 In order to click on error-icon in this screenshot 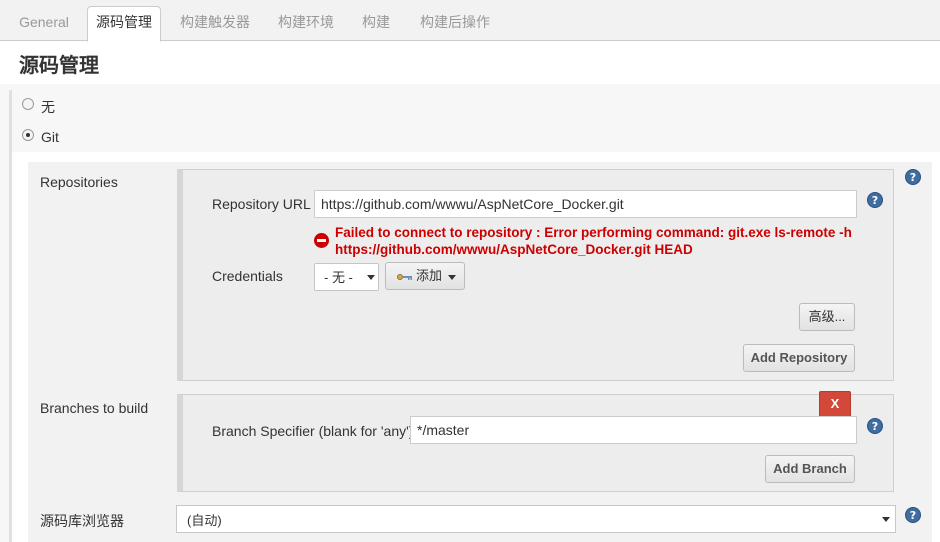, I will do `click(321, 240)`.